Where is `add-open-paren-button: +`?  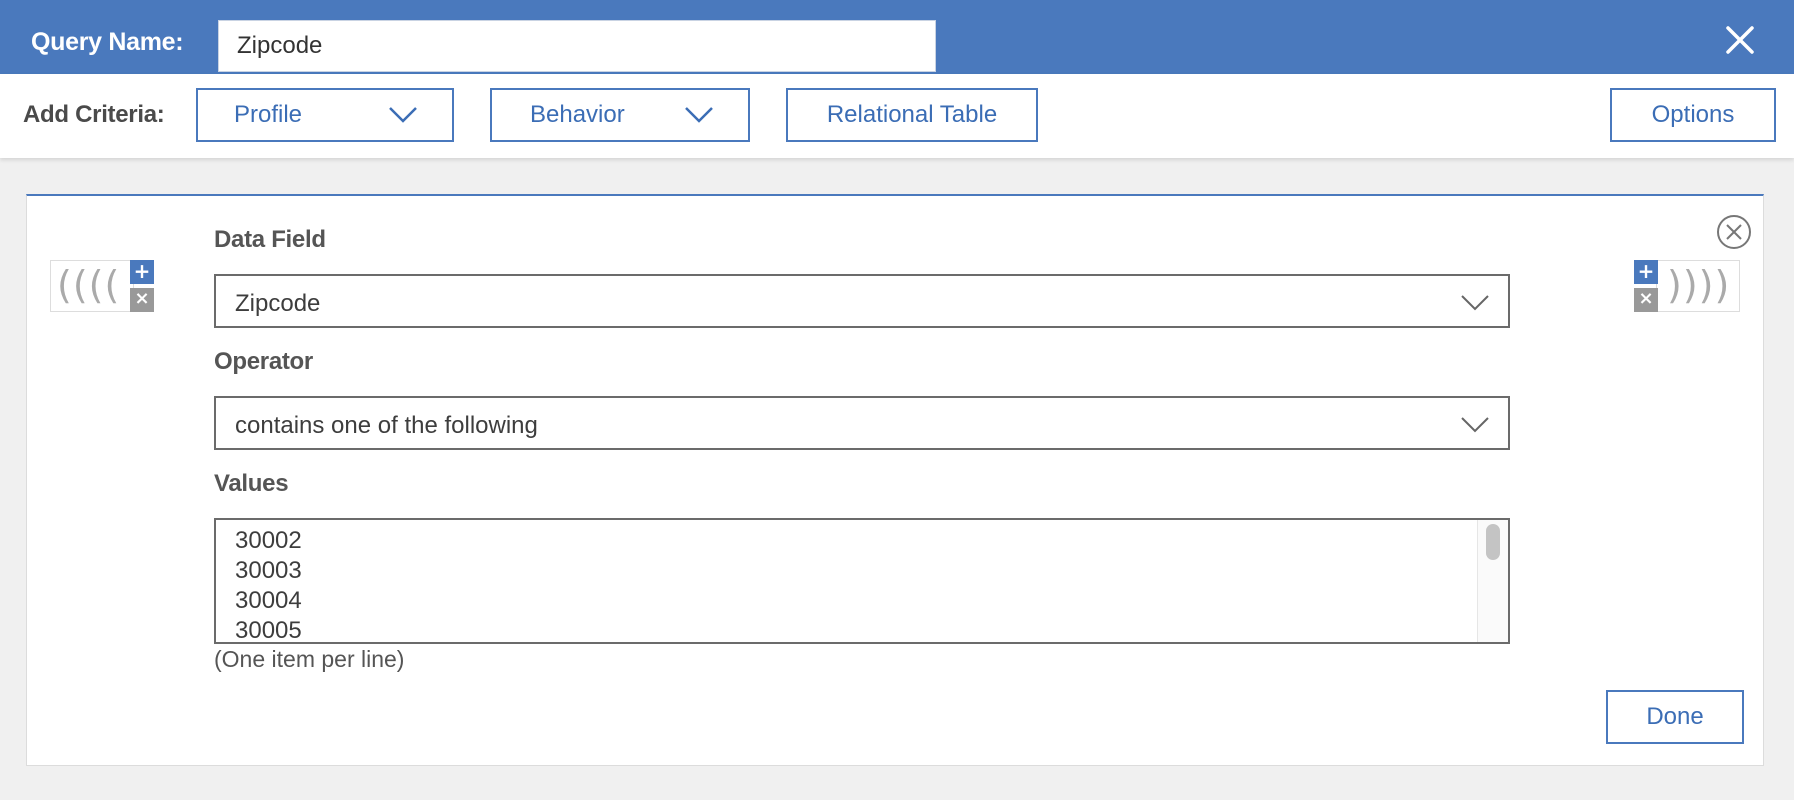 add-open-paren-button: + is located at coordinates (142, 272).